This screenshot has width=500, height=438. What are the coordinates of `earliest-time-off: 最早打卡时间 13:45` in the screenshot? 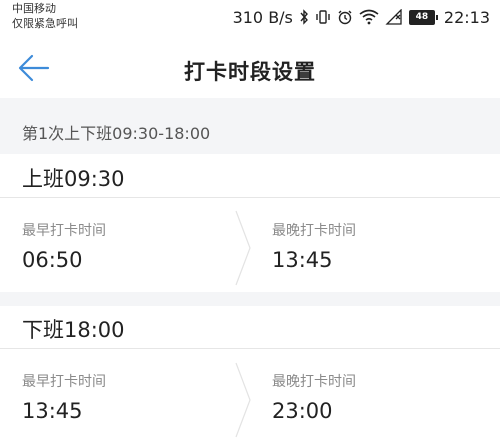 It's located at (137, 397).